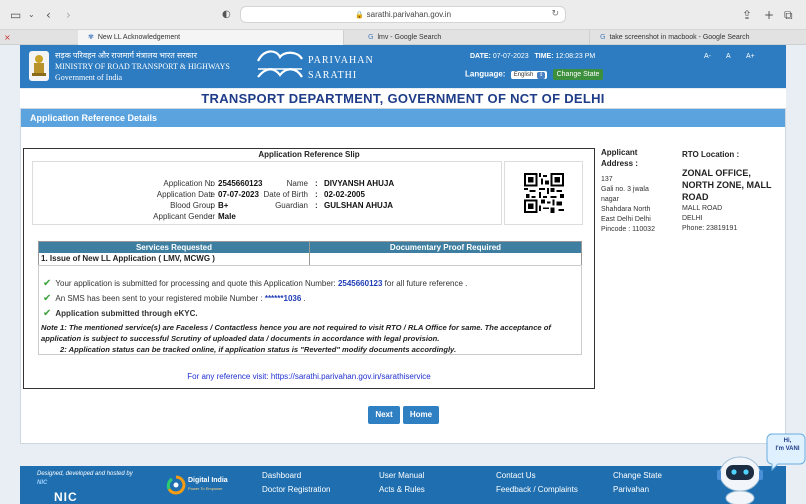 Image resolution: width=806 pixels, height=504 pixels. What do you see at coordinates (403, 118) in the screenshot?
I see `card-title: Application Reference Details` at bounding box center [403, 118].